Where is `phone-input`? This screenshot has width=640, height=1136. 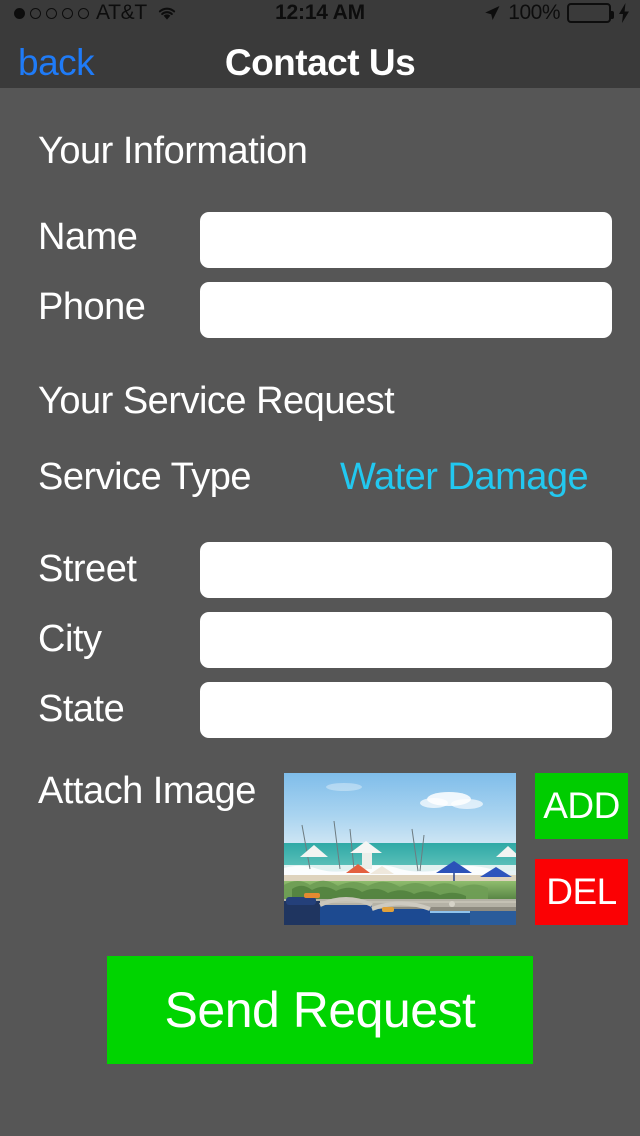
phone-input is located at coordinates (406, 310).